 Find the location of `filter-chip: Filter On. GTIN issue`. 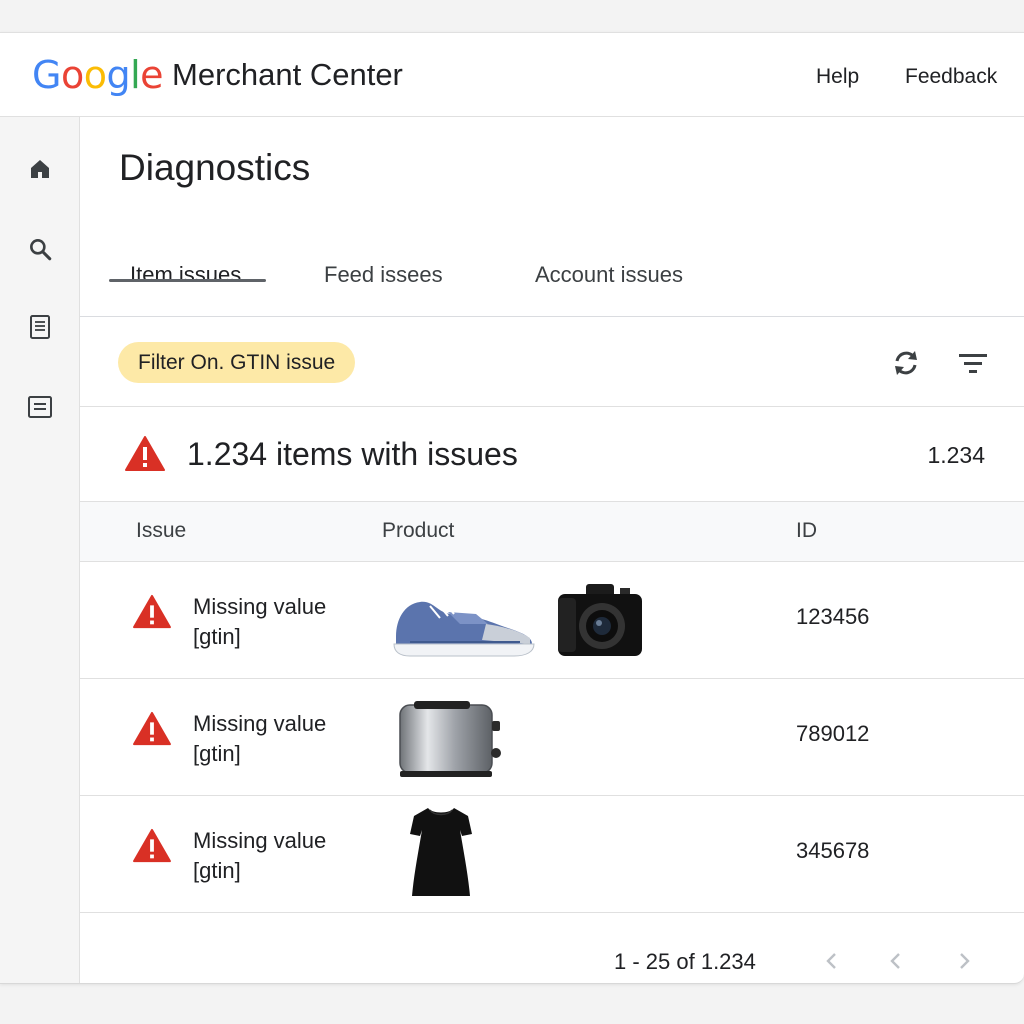

filter-chip: Filter On. GTIN issue is located at coordinates (237, 362).